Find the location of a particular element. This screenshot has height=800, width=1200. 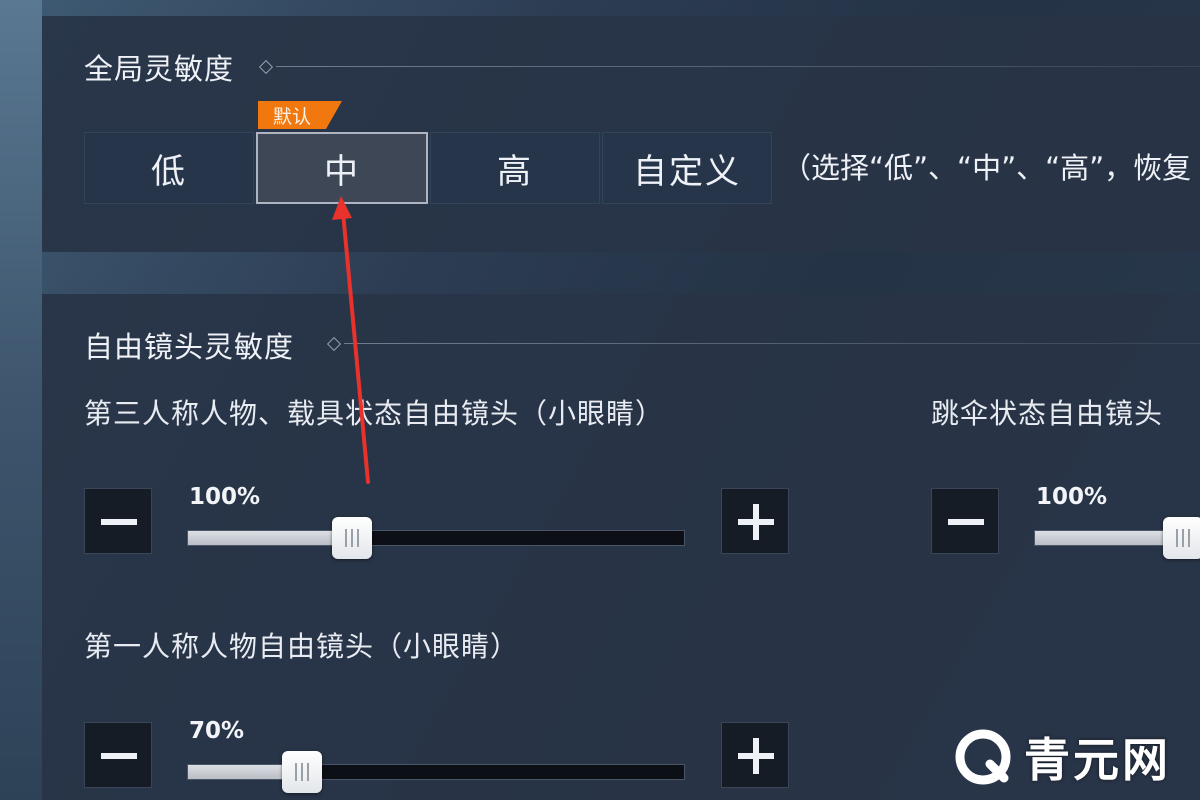

annotation-arrow is located at coordinates (351, 340).